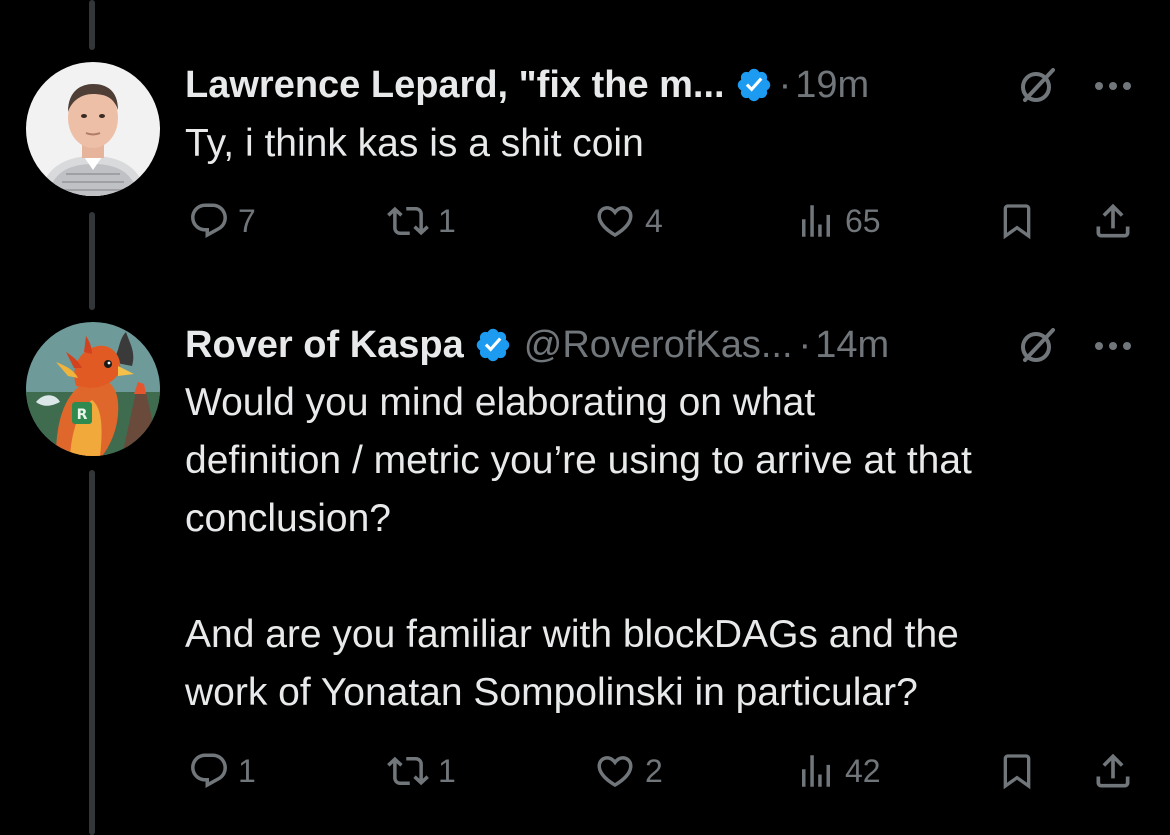  Describe the element at coordinates (247, 770) in the screenshot. I see `reply-count: 1` at that location.